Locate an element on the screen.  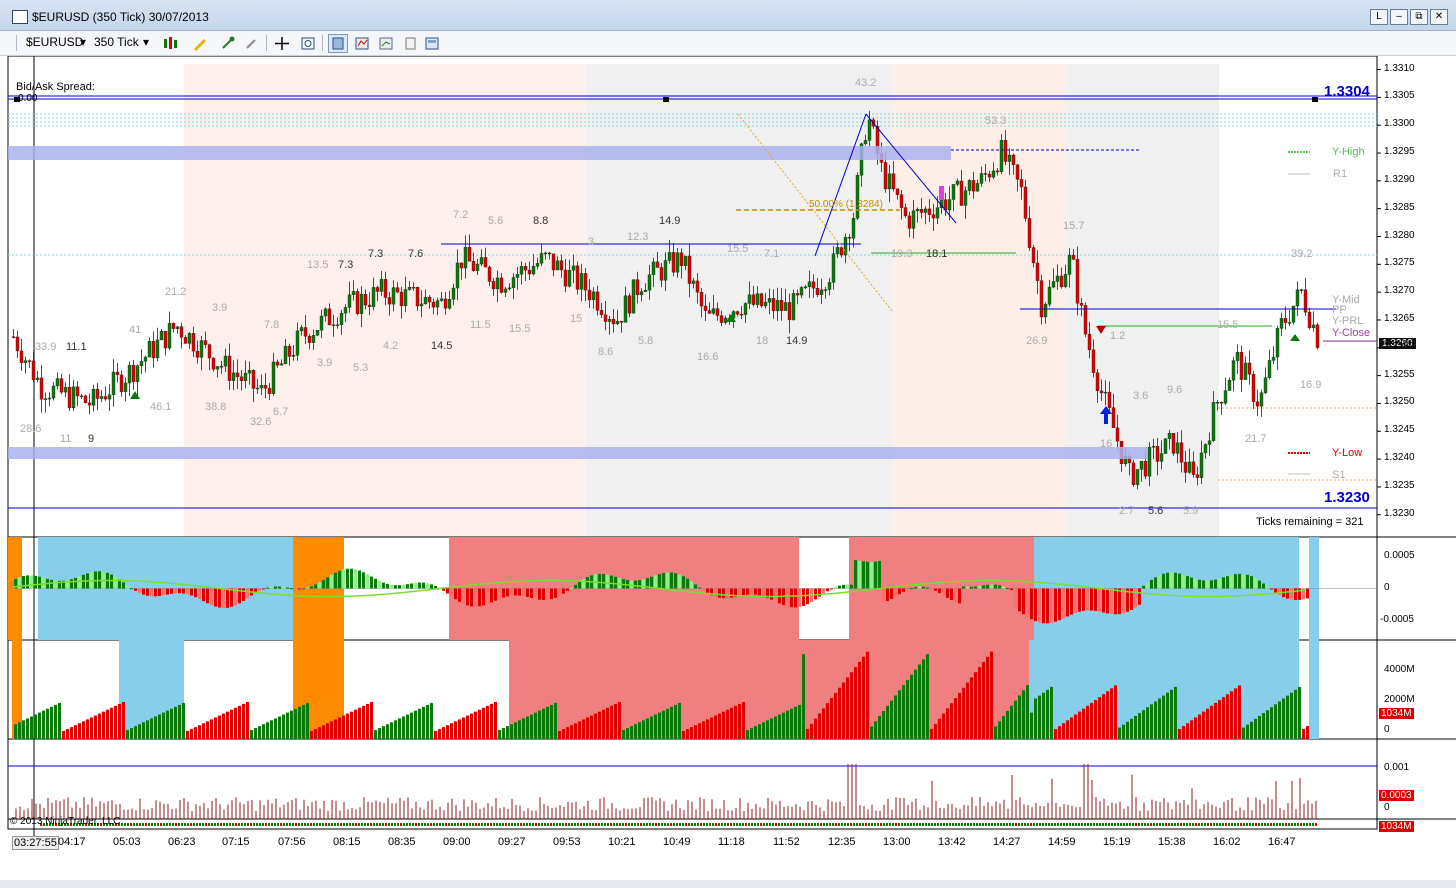
properties-icon is located at coordinates (410, 43).